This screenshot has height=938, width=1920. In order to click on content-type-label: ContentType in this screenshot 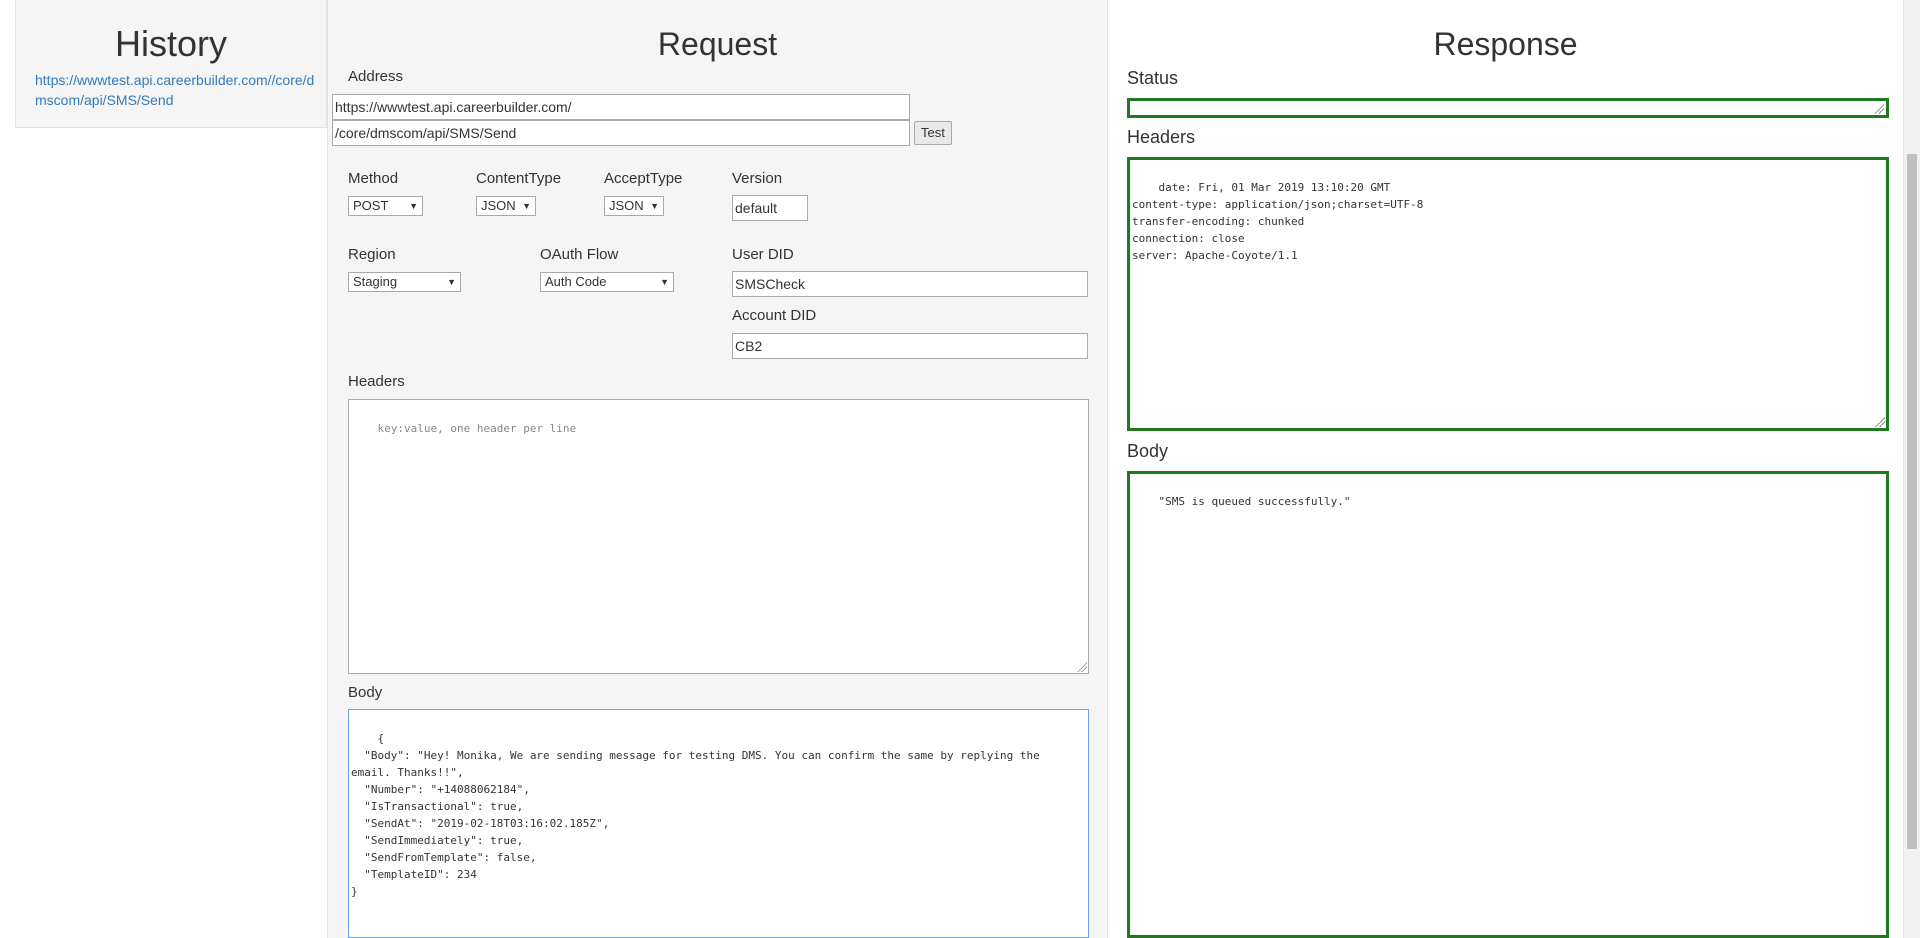, I will do `click(519, 178)`.